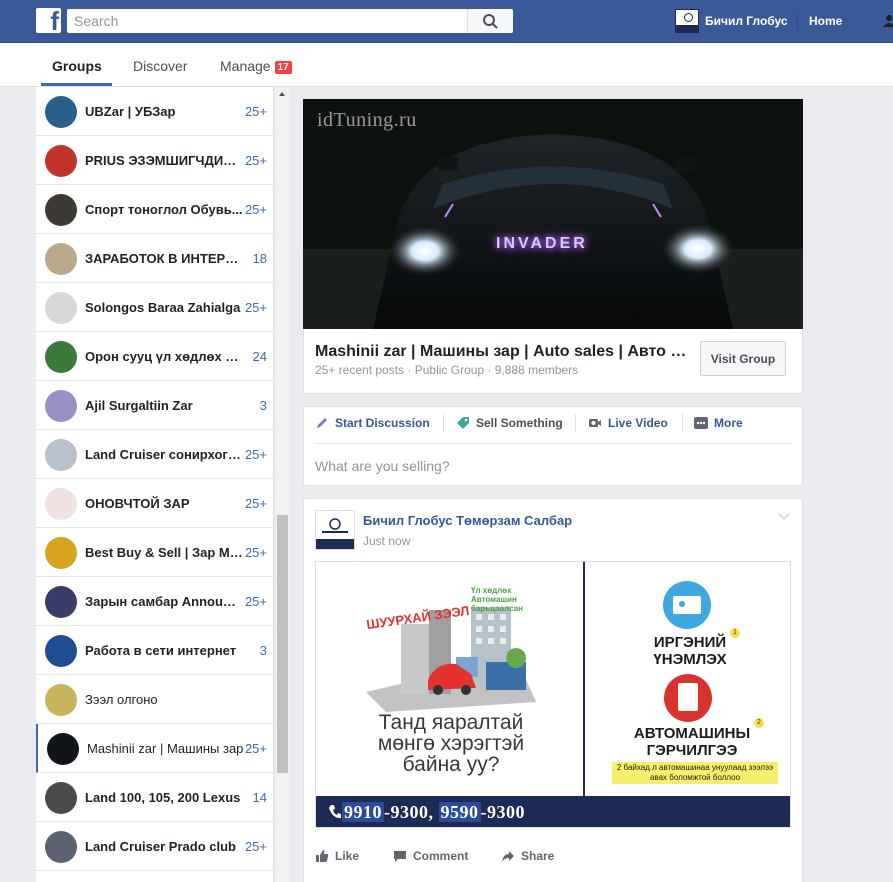 The height and width of the screenshot is (882, 893). What do you see at coordinates (160, 66) in the screenshot?
I see `tab-discover: Discover` at bounding box center [160, 66].